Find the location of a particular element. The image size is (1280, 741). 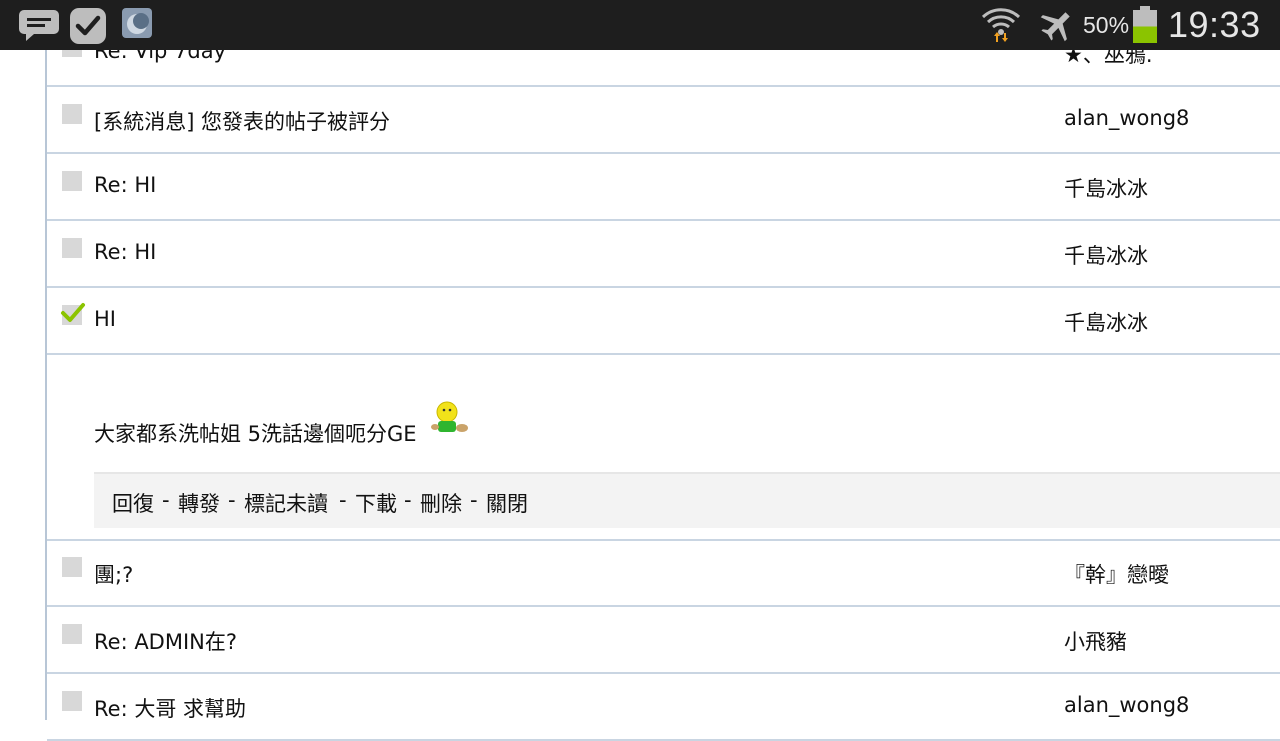

battery-level-fill is located at coordinates (1145, 34).